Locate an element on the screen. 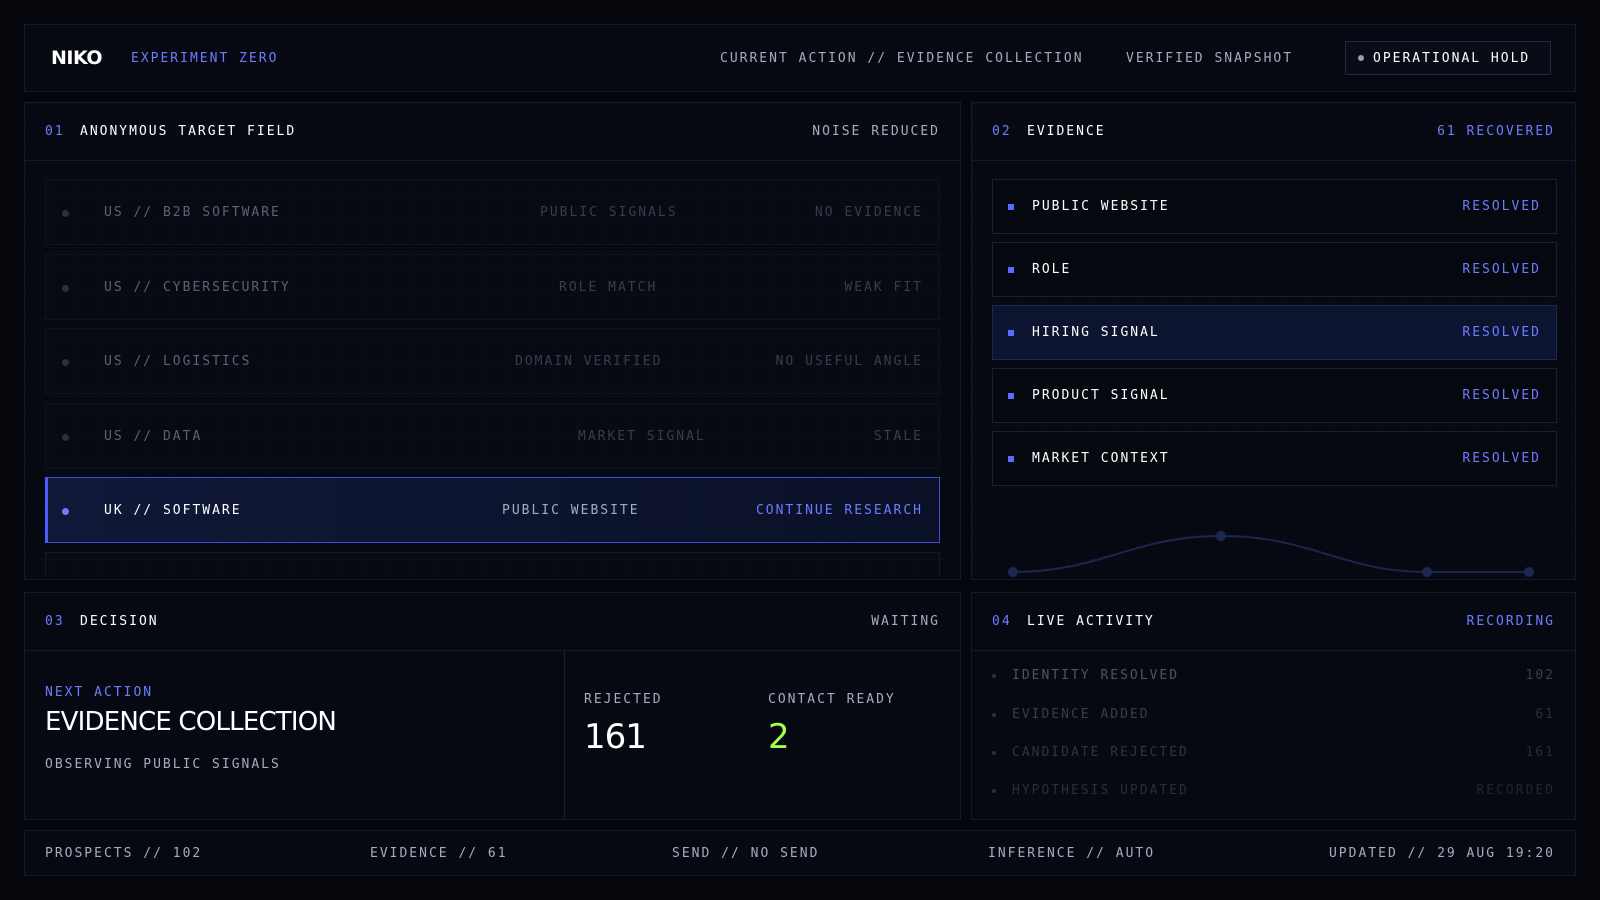  panel-status: 61 RECOVERED is located at coordinates (1496, 131).